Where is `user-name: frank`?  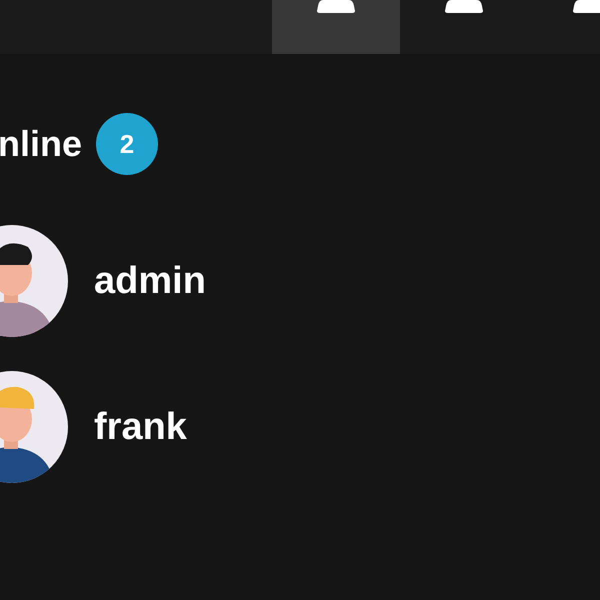 user-name: frank is located at coordinates (140, 427).